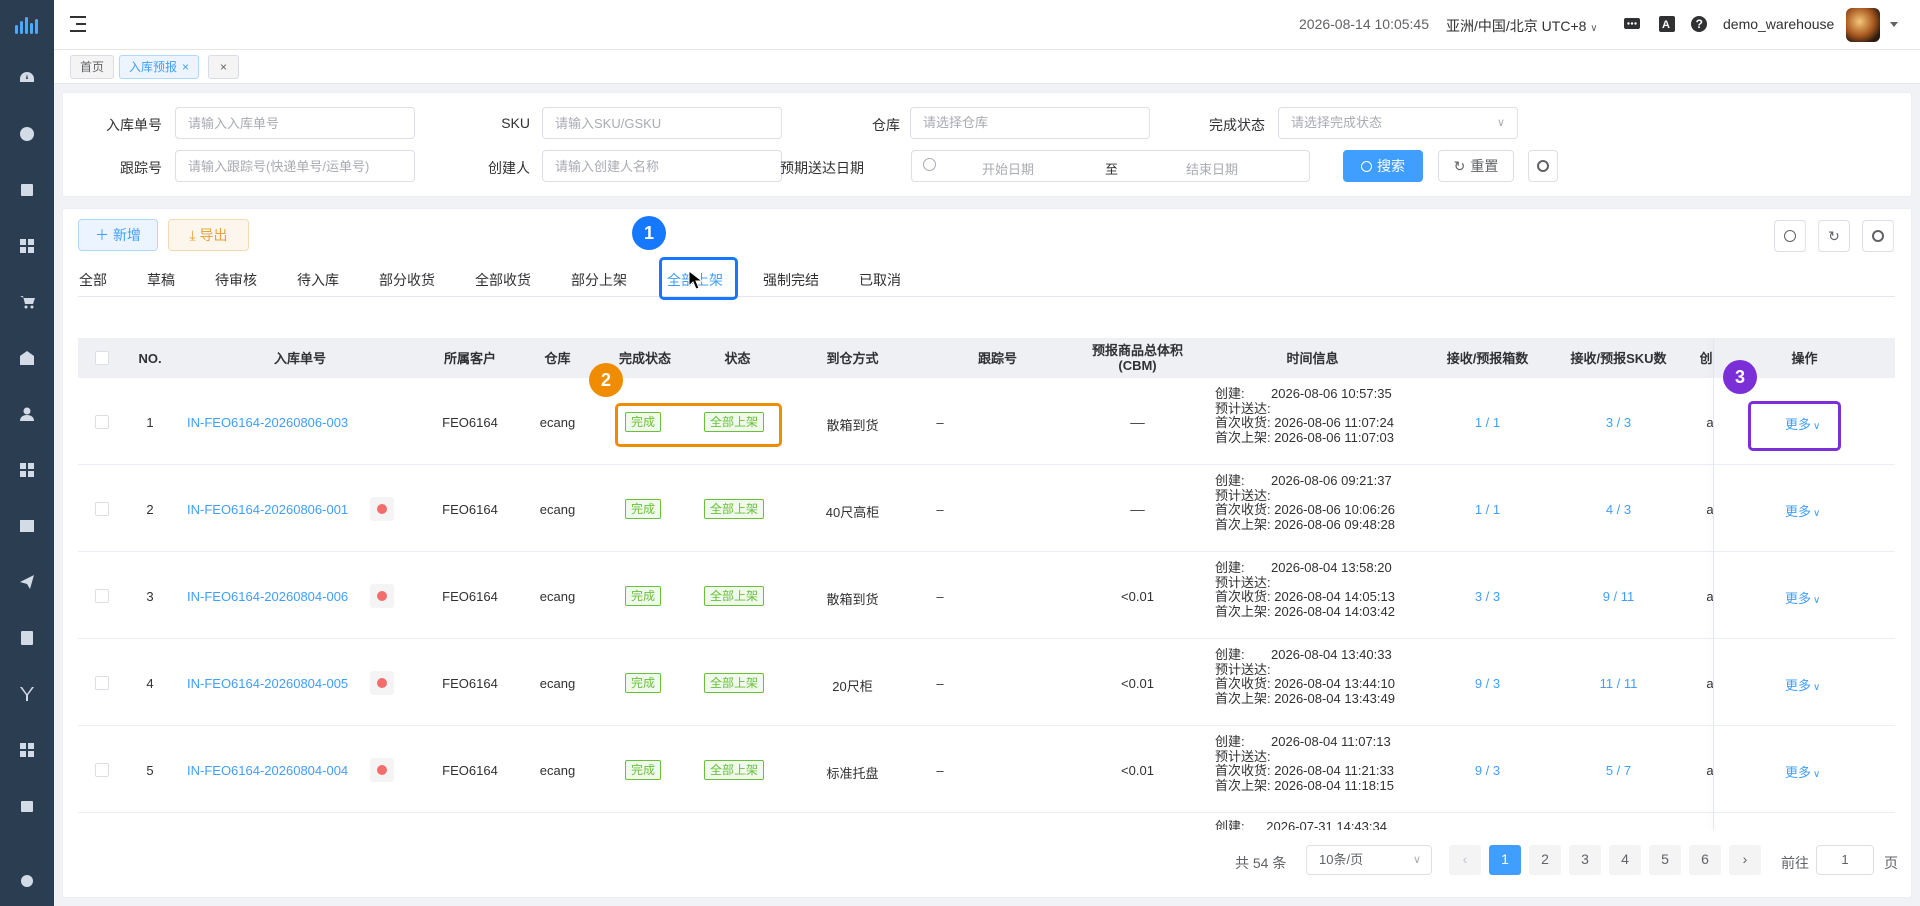 This screenshot has height=906, width=1920. What do you see at coordinates (1465, 860) in the screenshot?
I see `prev-page-button: ‹` at bounding box center [1465, 860].